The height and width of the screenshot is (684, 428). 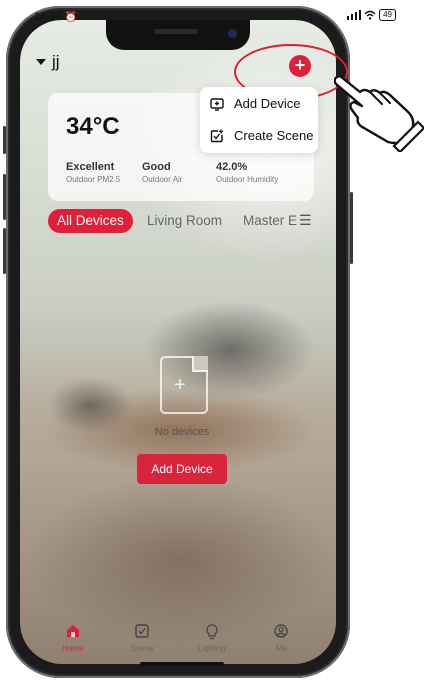 What do you see at coordinates (41, 62) in the screenshot?
I see `caret-down-icon` at bounding box center [41, 62].